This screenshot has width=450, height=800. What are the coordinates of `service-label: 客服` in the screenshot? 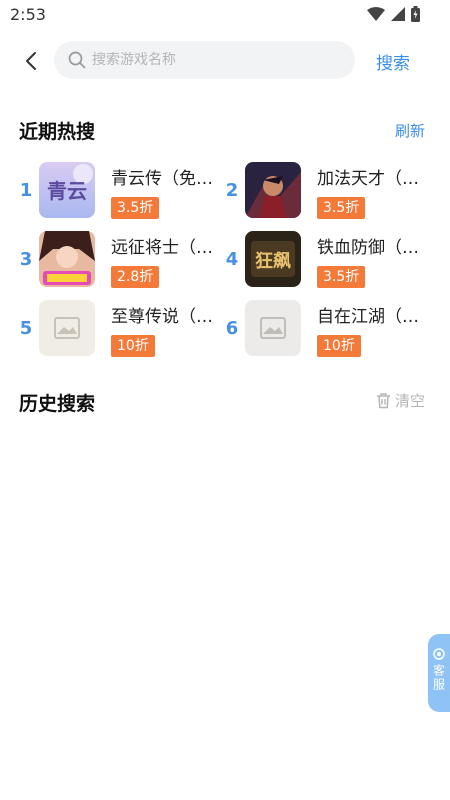 It's located at (438, 678).